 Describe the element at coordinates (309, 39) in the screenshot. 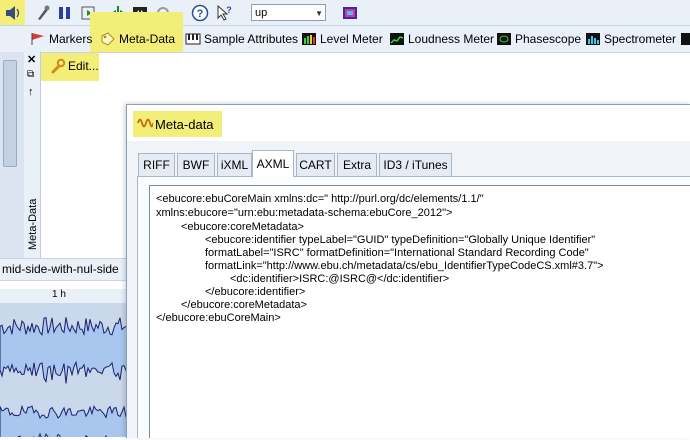

I see `level-meter-icon` at that location.